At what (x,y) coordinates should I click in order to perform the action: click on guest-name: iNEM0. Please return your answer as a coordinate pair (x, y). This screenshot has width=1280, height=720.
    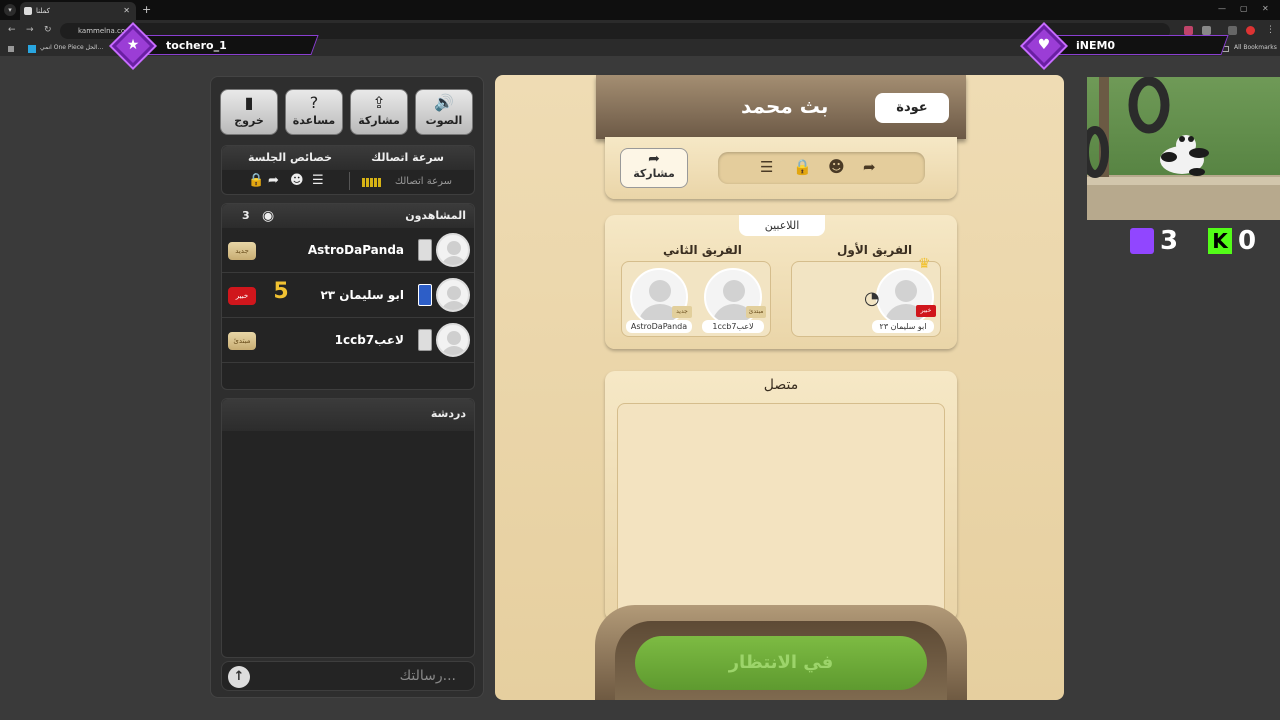
    Looking at the image, I should click on (1096, 45).